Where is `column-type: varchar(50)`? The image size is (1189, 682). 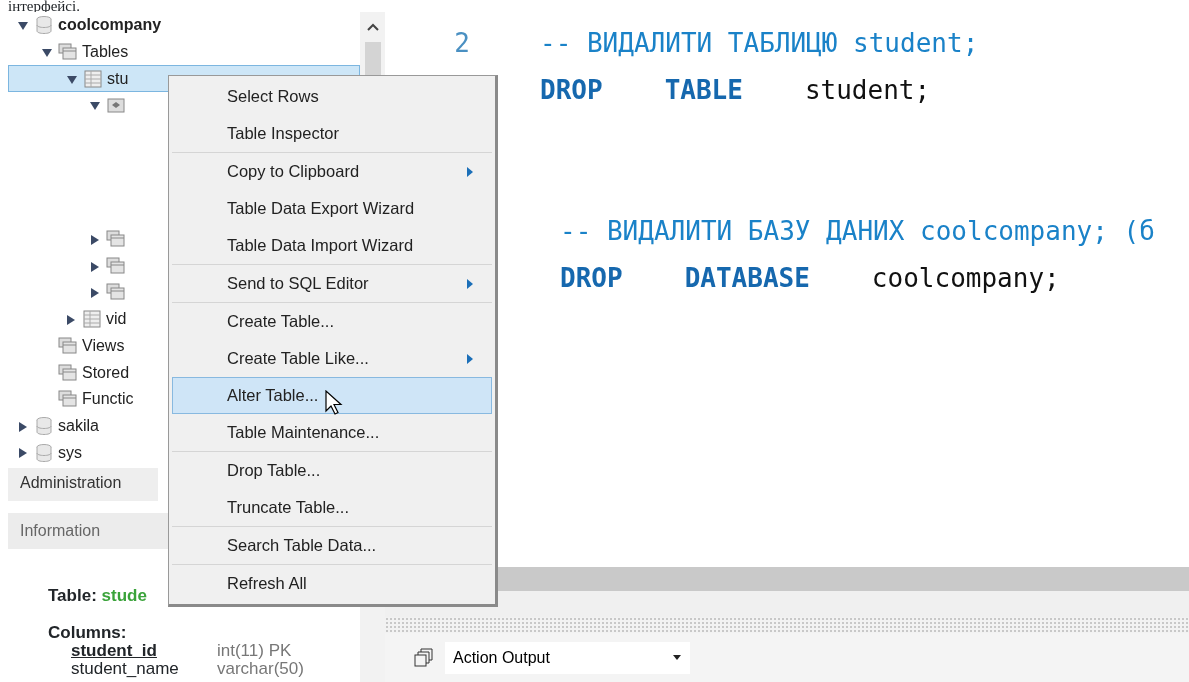 column-type: varchar(50) is located at coordinates (260, 669).